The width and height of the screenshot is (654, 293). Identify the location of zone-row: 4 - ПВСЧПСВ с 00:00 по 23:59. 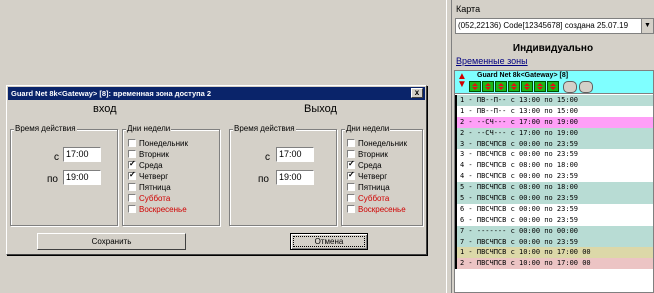
(554, 177).